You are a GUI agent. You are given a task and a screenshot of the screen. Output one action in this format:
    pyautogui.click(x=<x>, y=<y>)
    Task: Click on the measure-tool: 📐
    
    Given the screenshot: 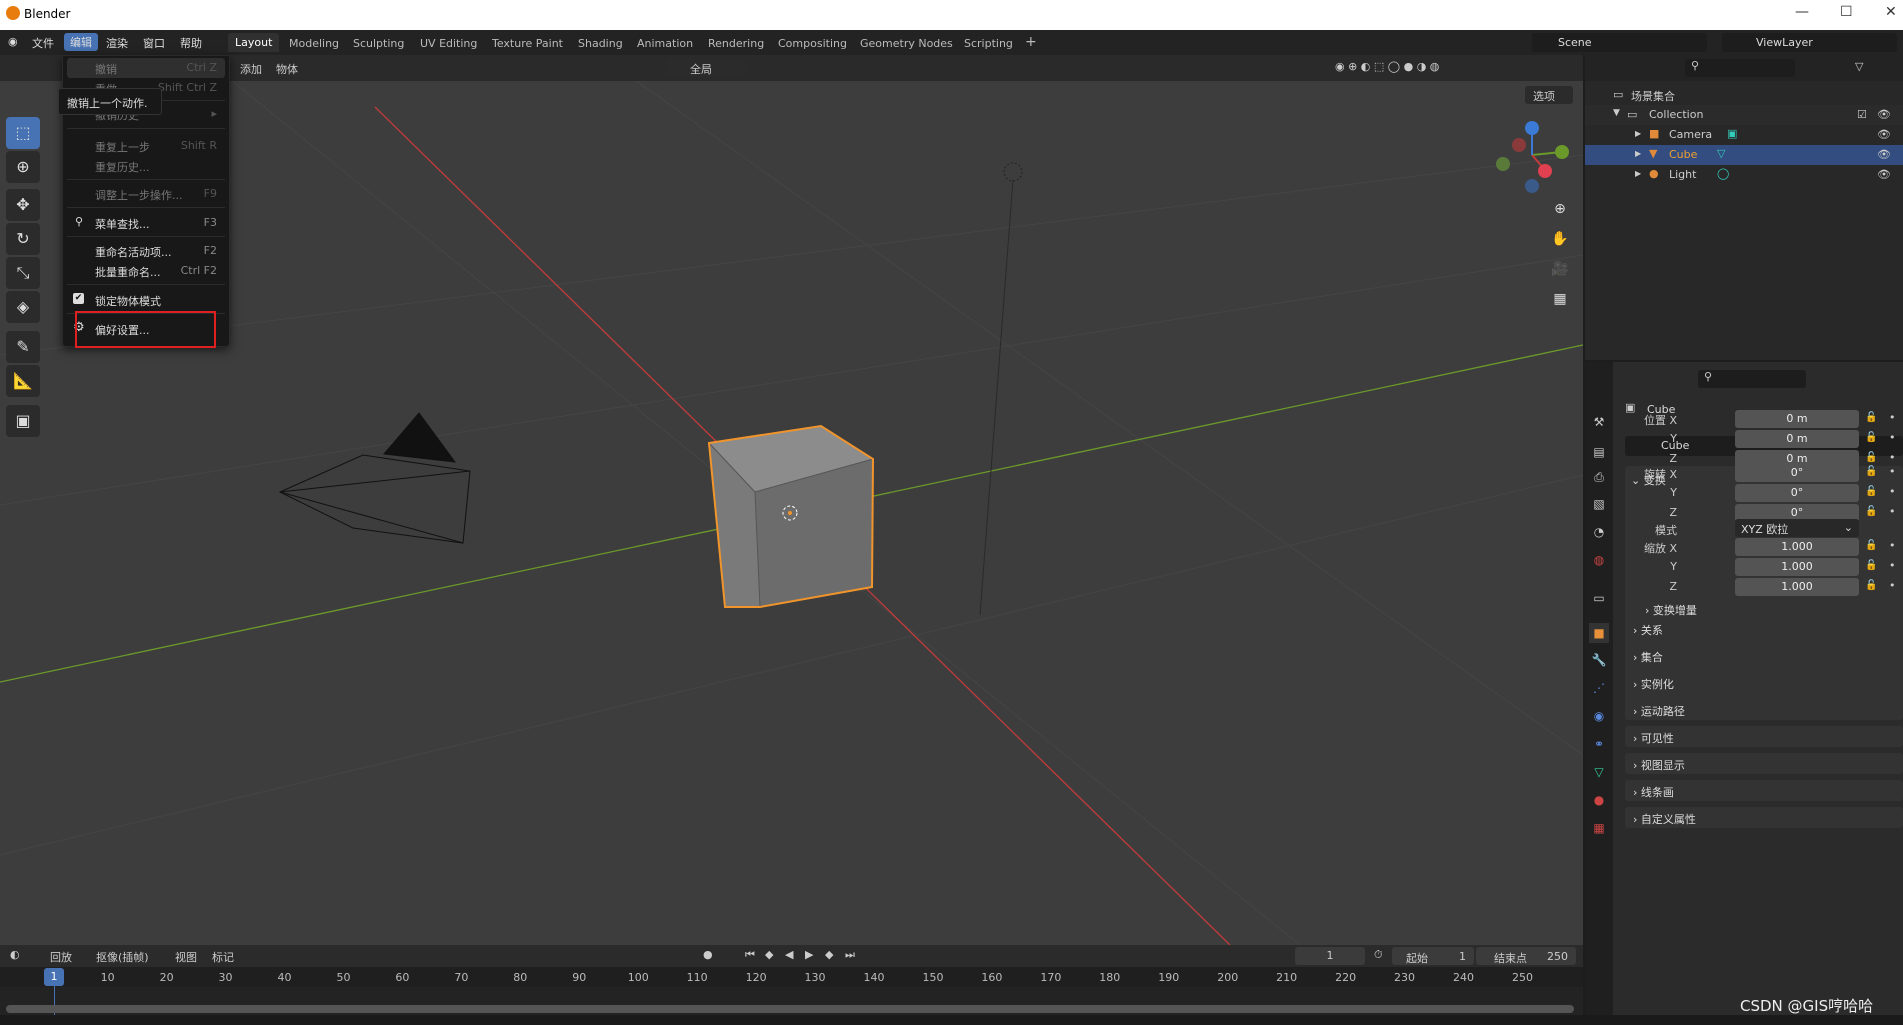 What is the action you would take?
    pyautogui.click(x=23, y=381)
    